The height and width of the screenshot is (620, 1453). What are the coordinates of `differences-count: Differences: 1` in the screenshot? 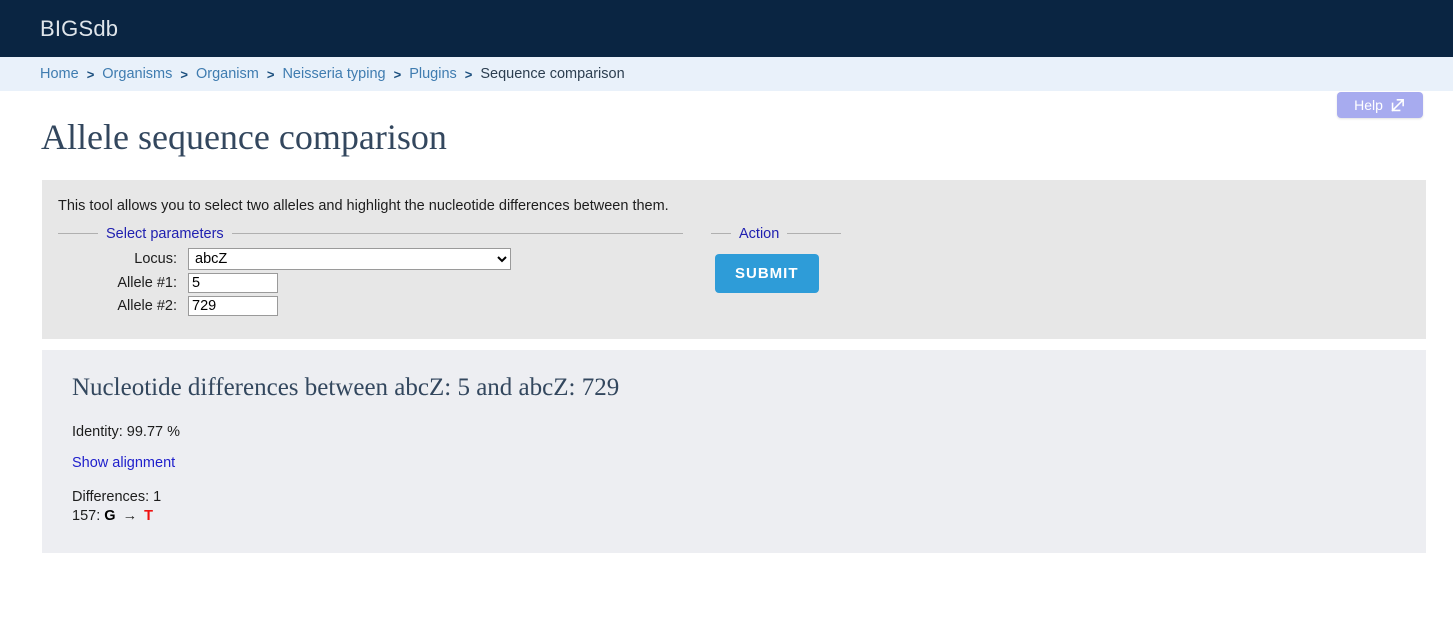 It's located at (117, 496).